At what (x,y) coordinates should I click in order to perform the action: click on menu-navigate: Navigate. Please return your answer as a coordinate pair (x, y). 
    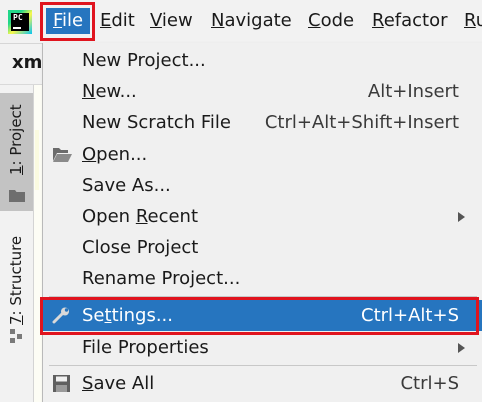
    Looking at the image, I should click on (251, 21).